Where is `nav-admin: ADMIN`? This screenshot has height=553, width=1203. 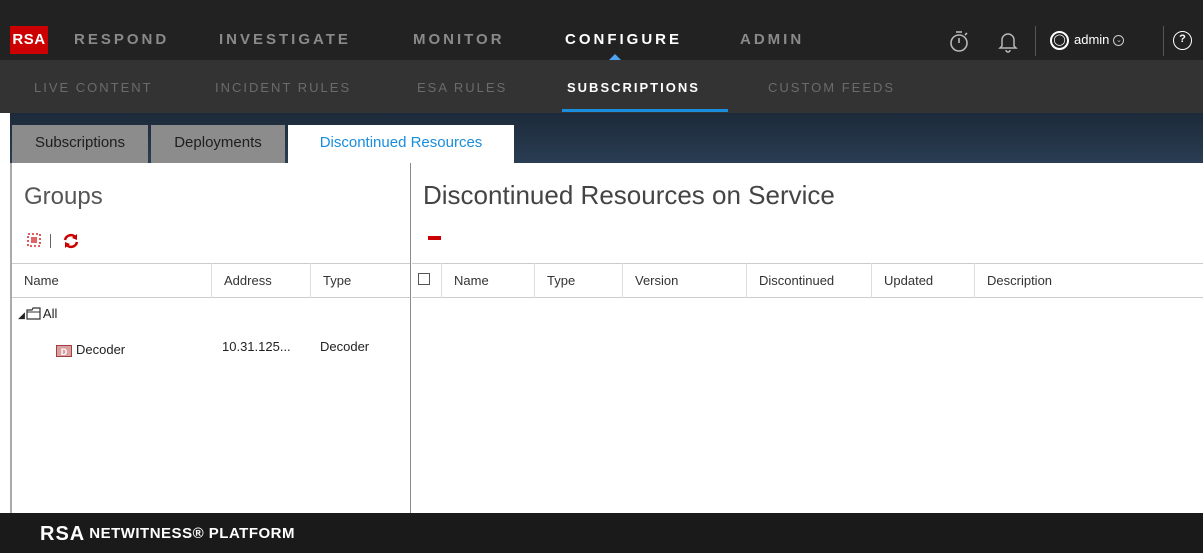 nav-admin: ADMIN is located at coordinates (772, 40).